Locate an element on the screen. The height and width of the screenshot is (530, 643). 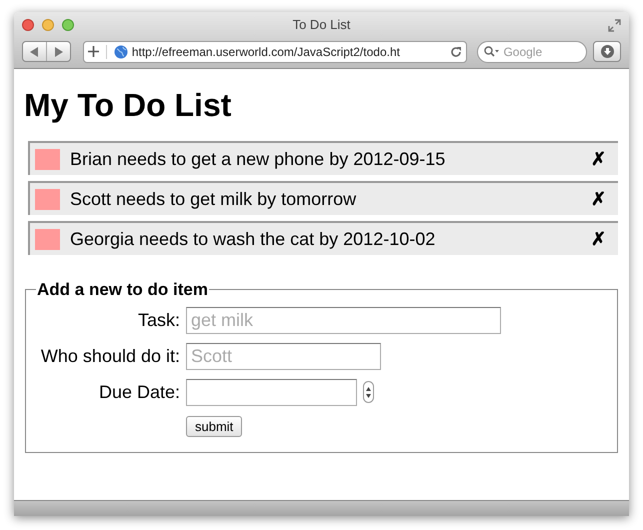
reload-icon is located at coordinates (456, 52).